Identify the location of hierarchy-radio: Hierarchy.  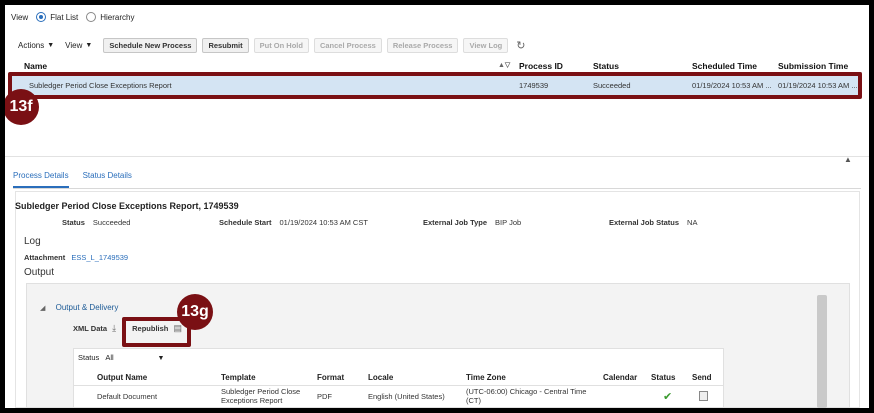
(110, 17).